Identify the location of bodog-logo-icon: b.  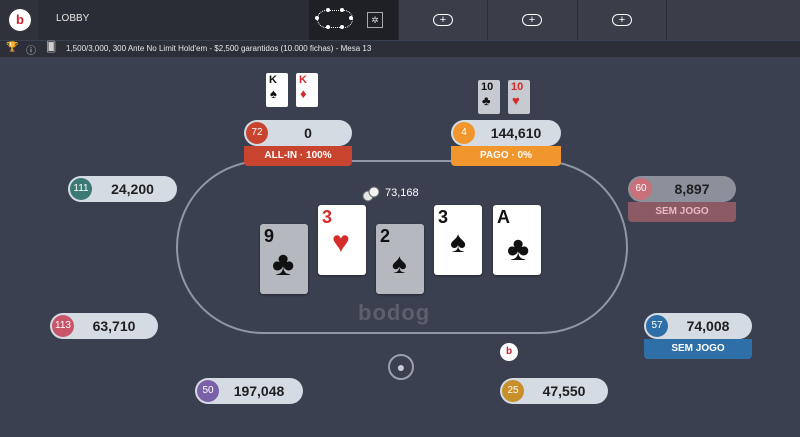
(20, 20).